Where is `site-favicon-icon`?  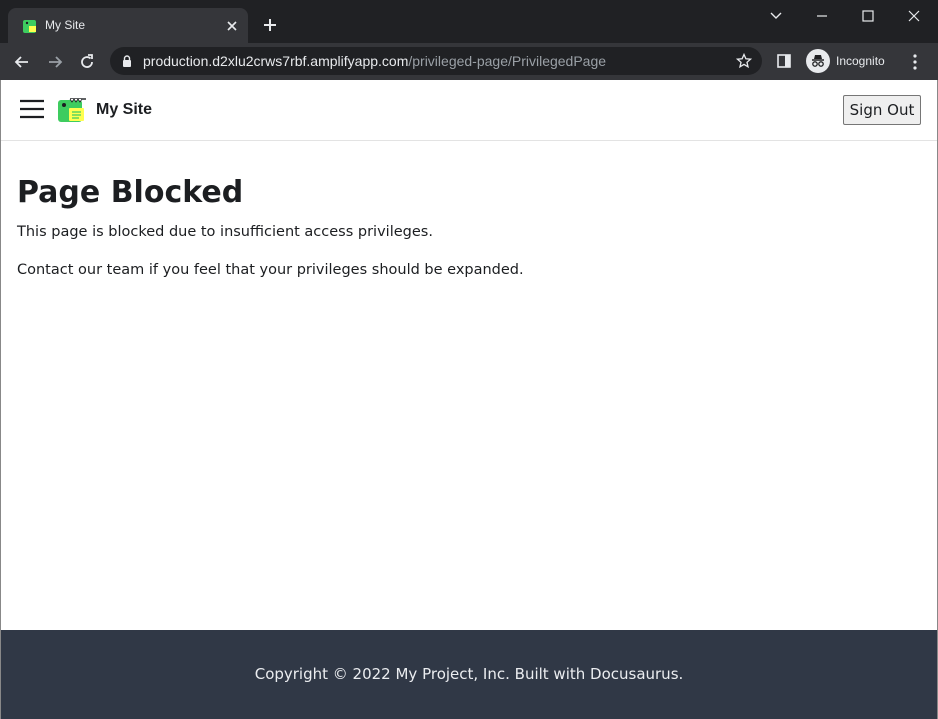 site-favicon-icon is located at coordinates (29, 26).